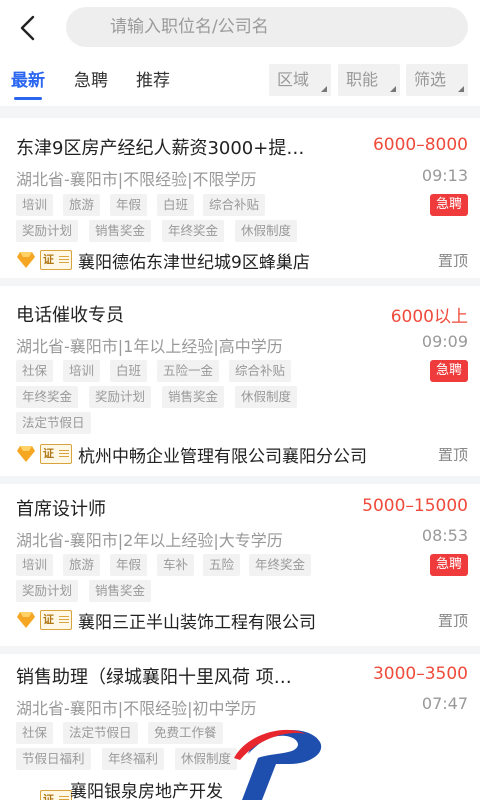 The width and height of the screenshot is (480, 800). What do you see at coordinates (240, 81) in the screenshot?
I see `tab-bar: 最新 急聘 推荐 区域 职能 筛选` at bounding box center [240, 81].